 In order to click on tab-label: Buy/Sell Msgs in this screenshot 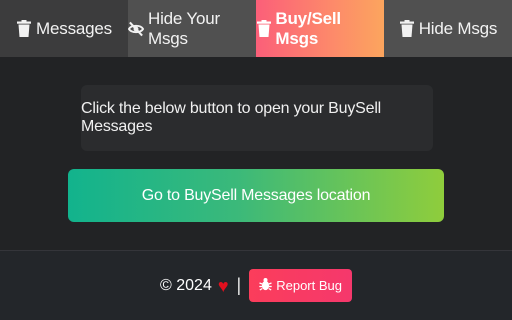, I will do `click(308, 28)`.